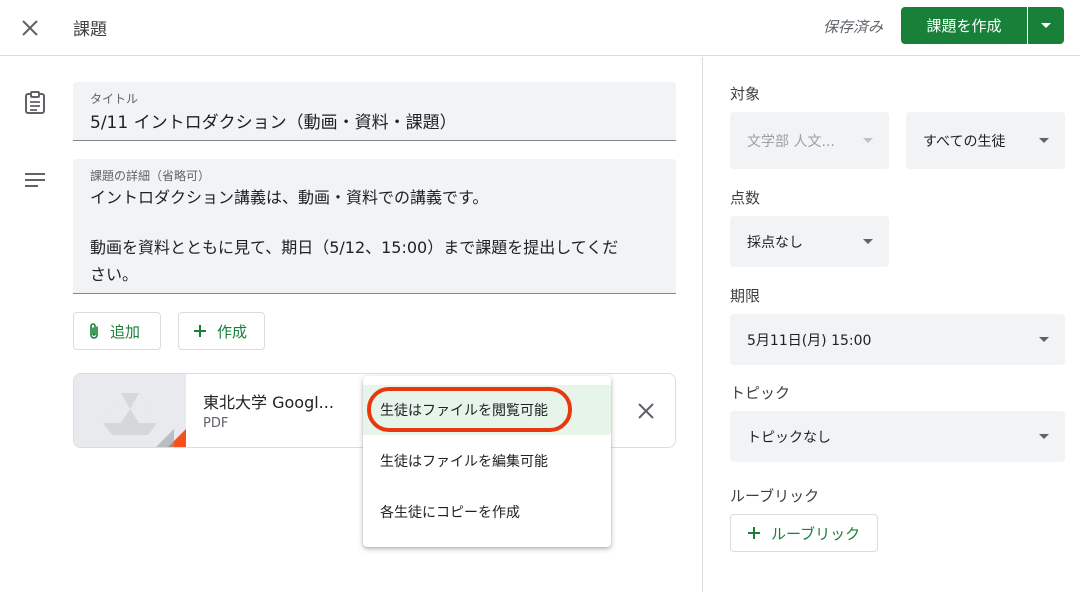 This screenshot has width=1080, height=592. I want to click on add-rubric-button: ルーブリック, so click(804, 533).